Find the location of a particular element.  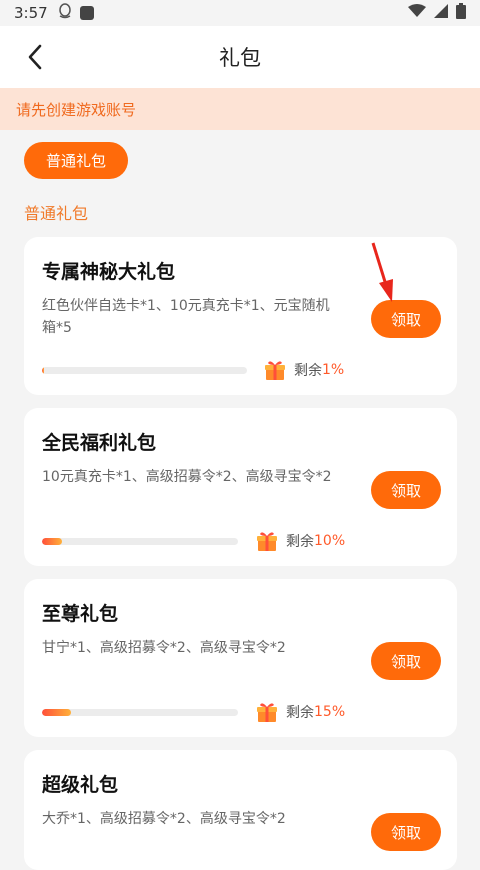

create-account-notice: 请先创建游戏账号 is located at coordinates (240, 109).